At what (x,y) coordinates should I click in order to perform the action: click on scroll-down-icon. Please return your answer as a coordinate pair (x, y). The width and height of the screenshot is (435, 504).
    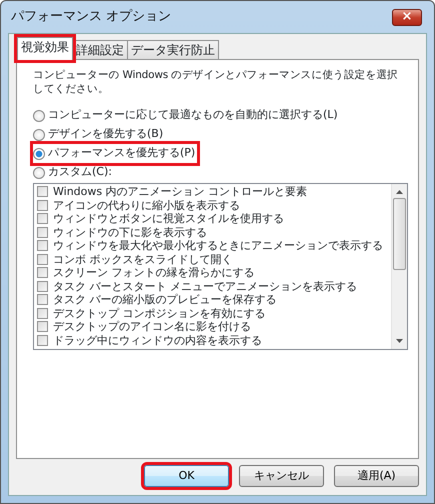
    Looking at the image, I should click on (399, 341).